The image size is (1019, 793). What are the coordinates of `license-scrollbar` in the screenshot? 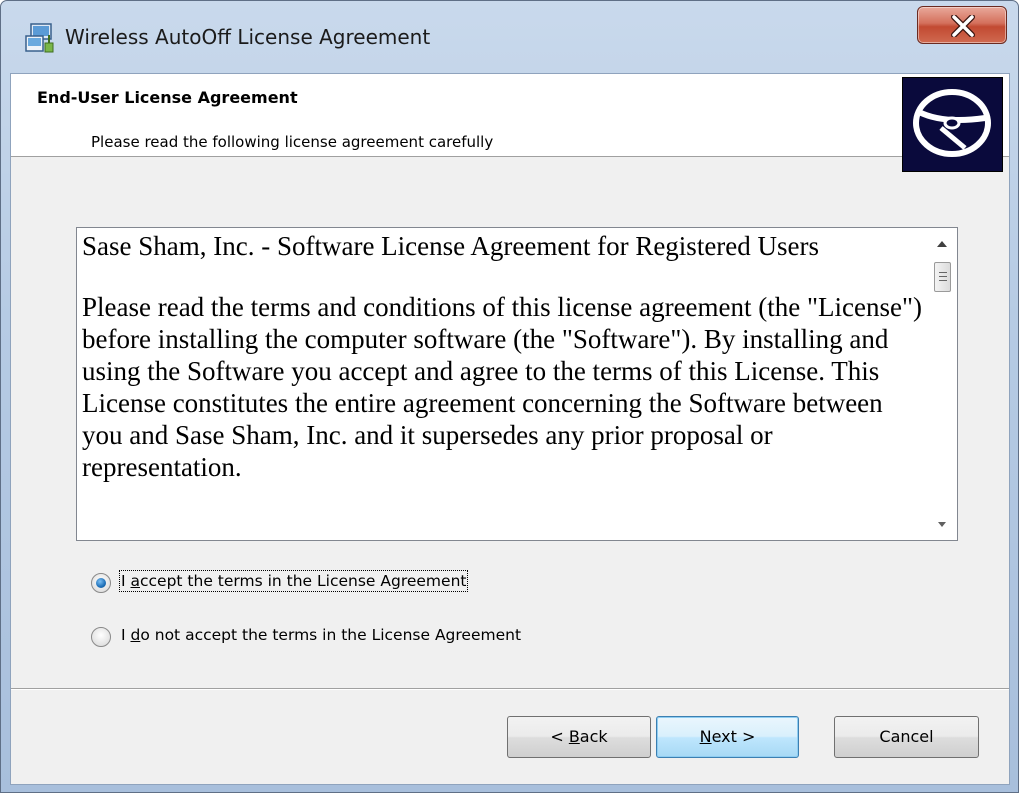 It's located at (942, 384).